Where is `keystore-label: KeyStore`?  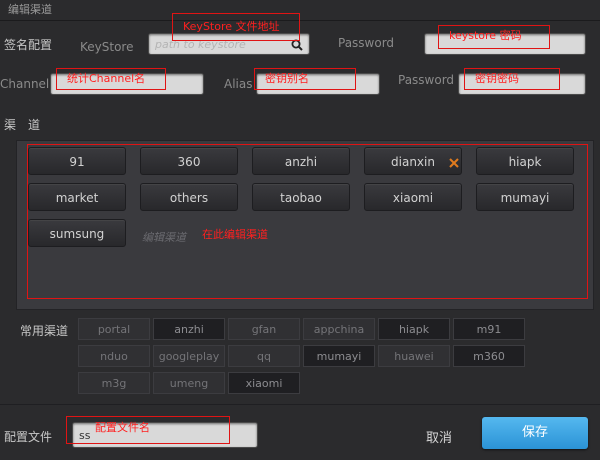
keystore-label: KeyStore is located at coordinates (107, 47).